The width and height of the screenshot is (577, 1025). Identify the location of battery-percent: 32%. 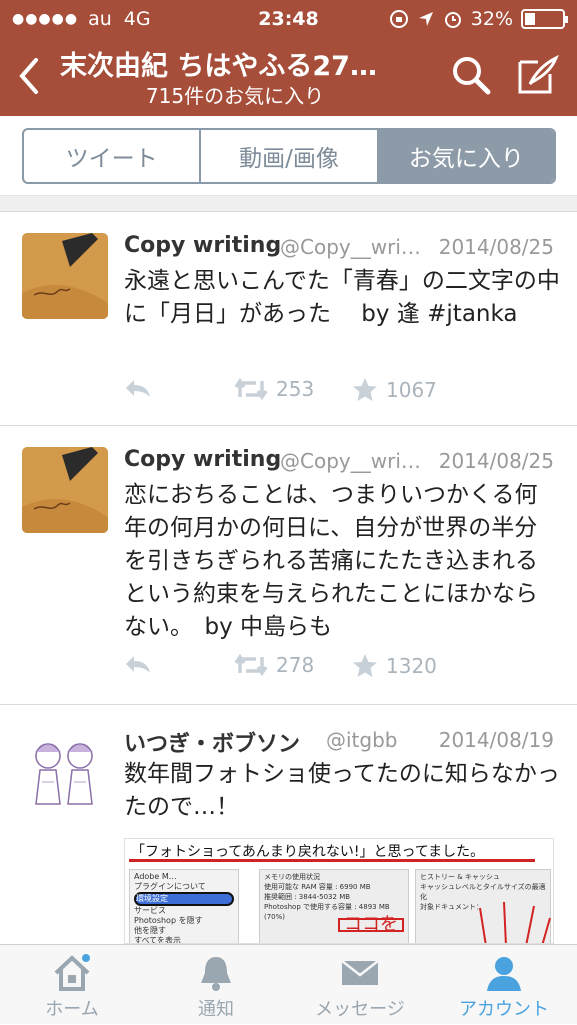
(491, 19).